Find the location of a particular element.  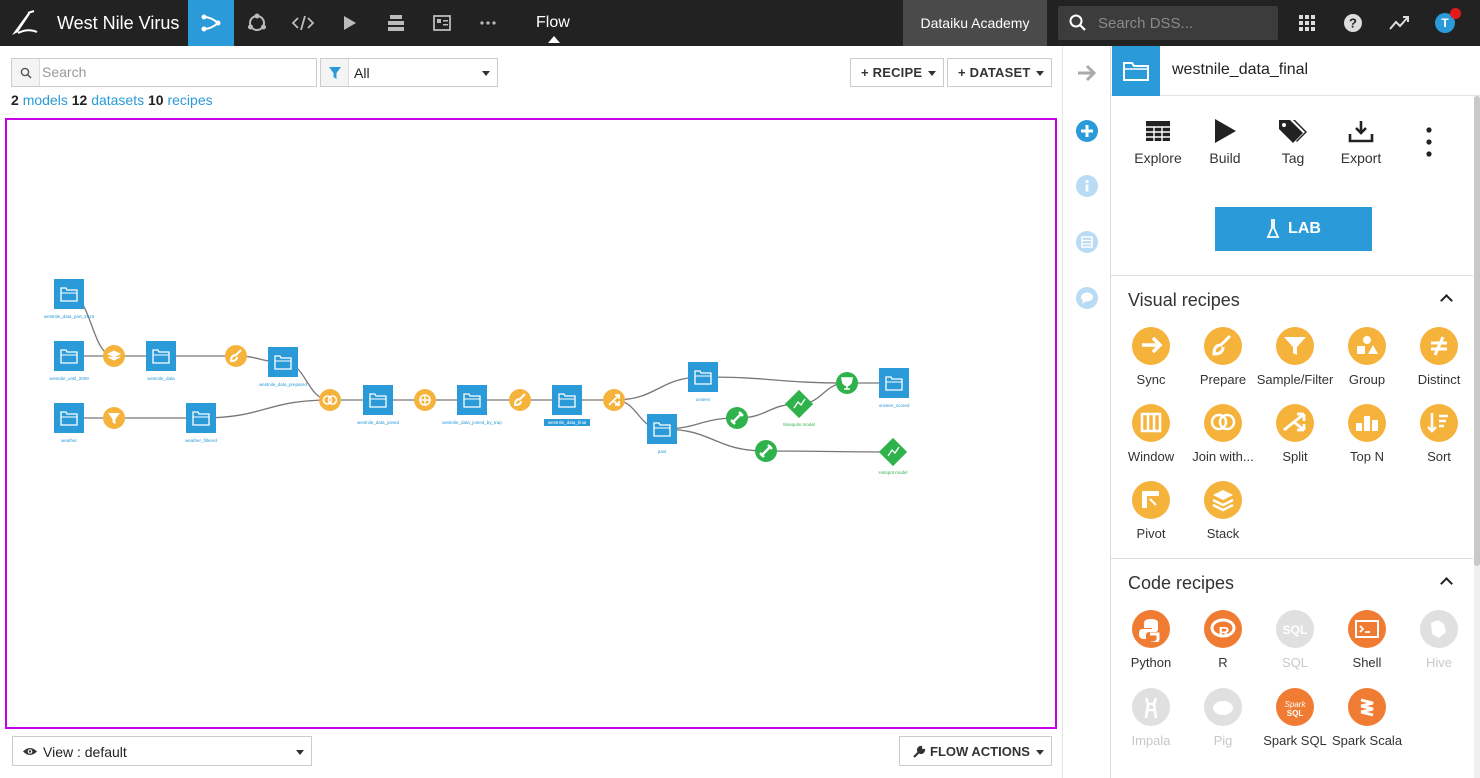

schema-list-icon is located at coordinates (1087, 242).